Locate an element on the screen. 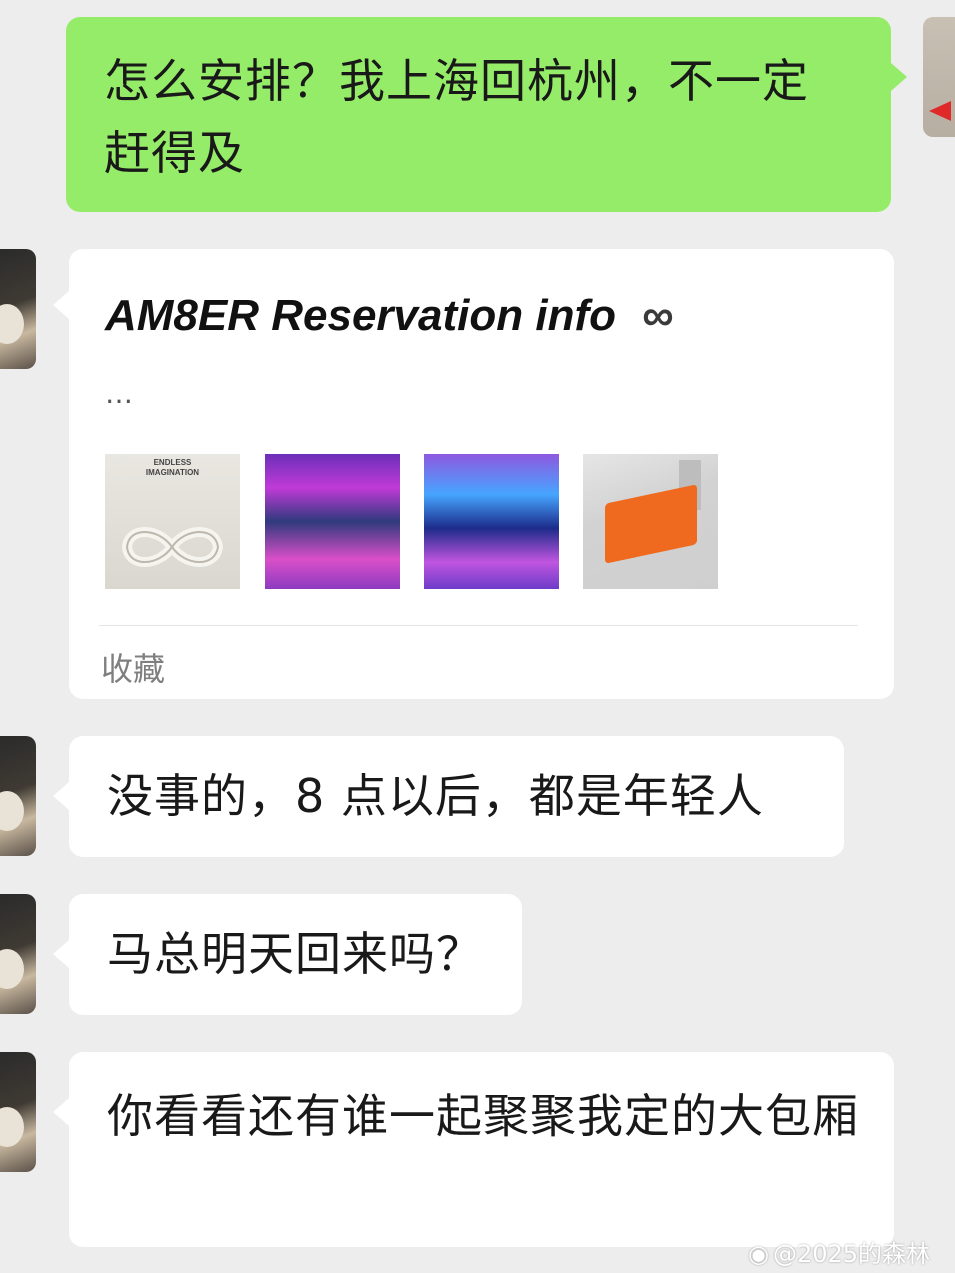  orange-building-shape is located at coordinates (651, 524).